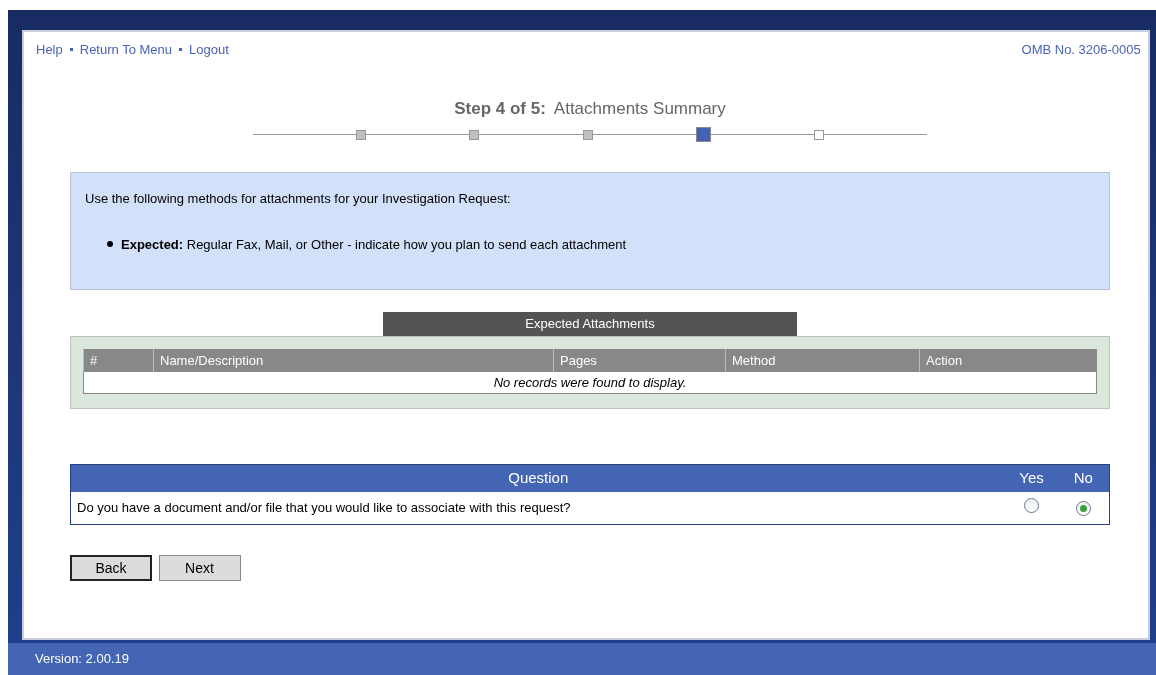 The image size is (1156, 675). What do you see at coordinates (590, 324) in the screenshot?
I see `section-title: Expected Attachments` at bounding box center [590, 324].